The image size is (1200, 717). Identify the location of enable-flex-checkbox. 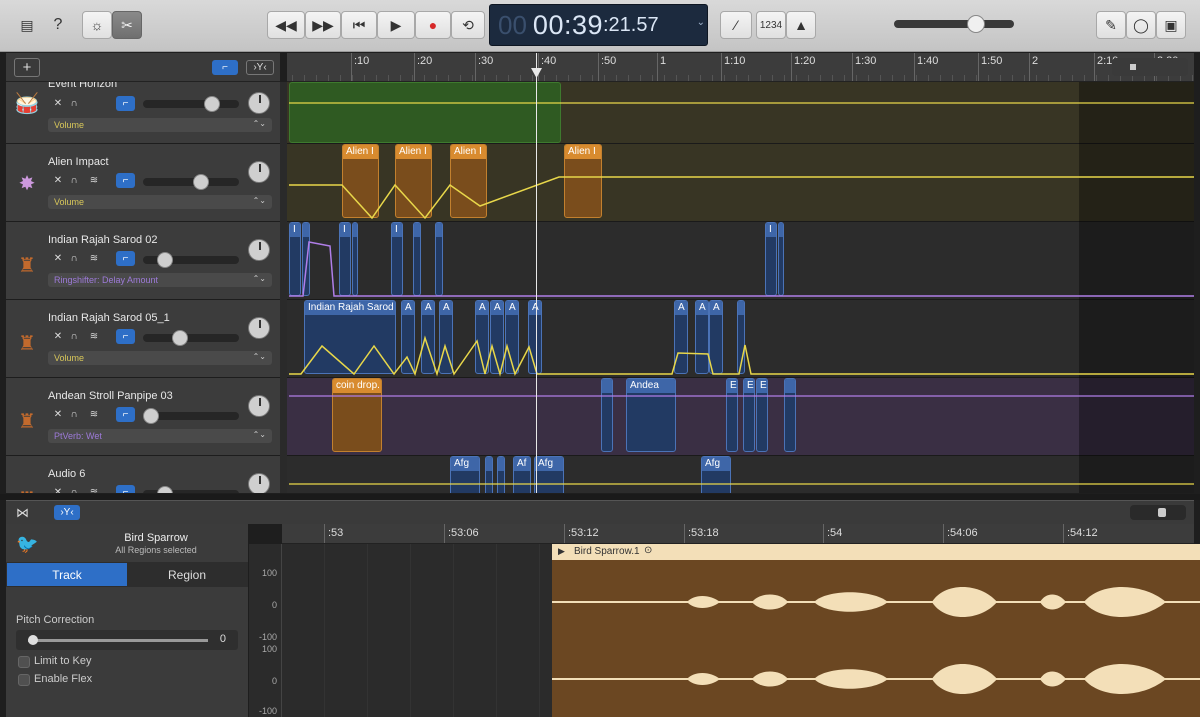
(24, 680).